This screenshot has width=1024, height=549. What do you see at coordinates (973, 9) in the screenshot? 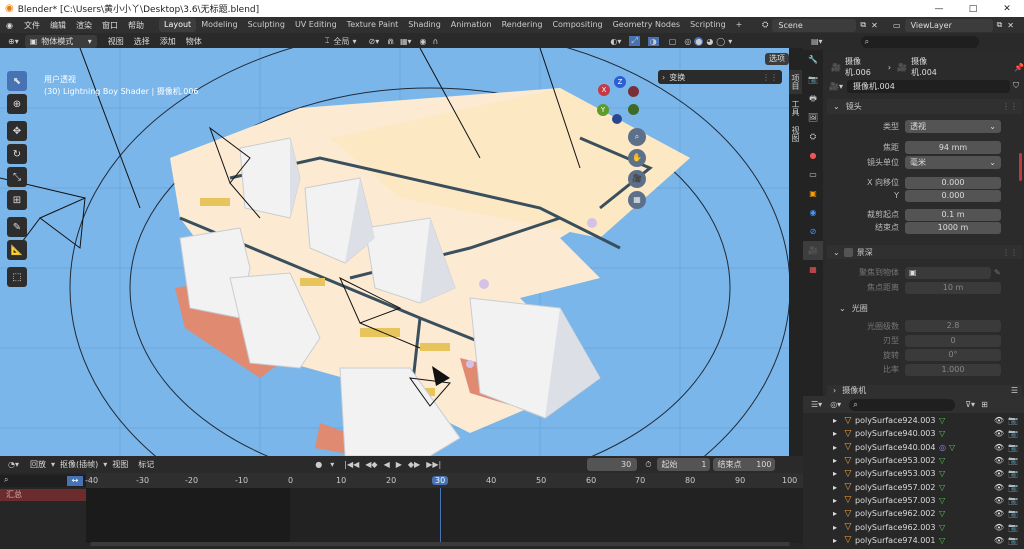
I see `maximize-button: □` at bounding box center [973, 9].